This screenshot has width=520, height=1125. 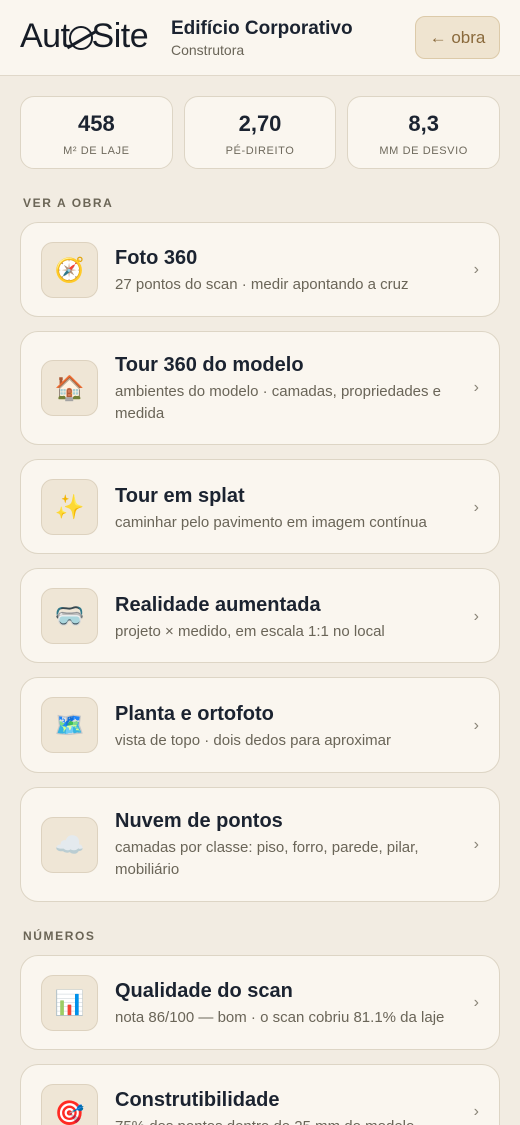 What do you see at coordinates (260, 123) in the screenshot?
I see `stat-value: 2,70` at bounding box center [260, 123].